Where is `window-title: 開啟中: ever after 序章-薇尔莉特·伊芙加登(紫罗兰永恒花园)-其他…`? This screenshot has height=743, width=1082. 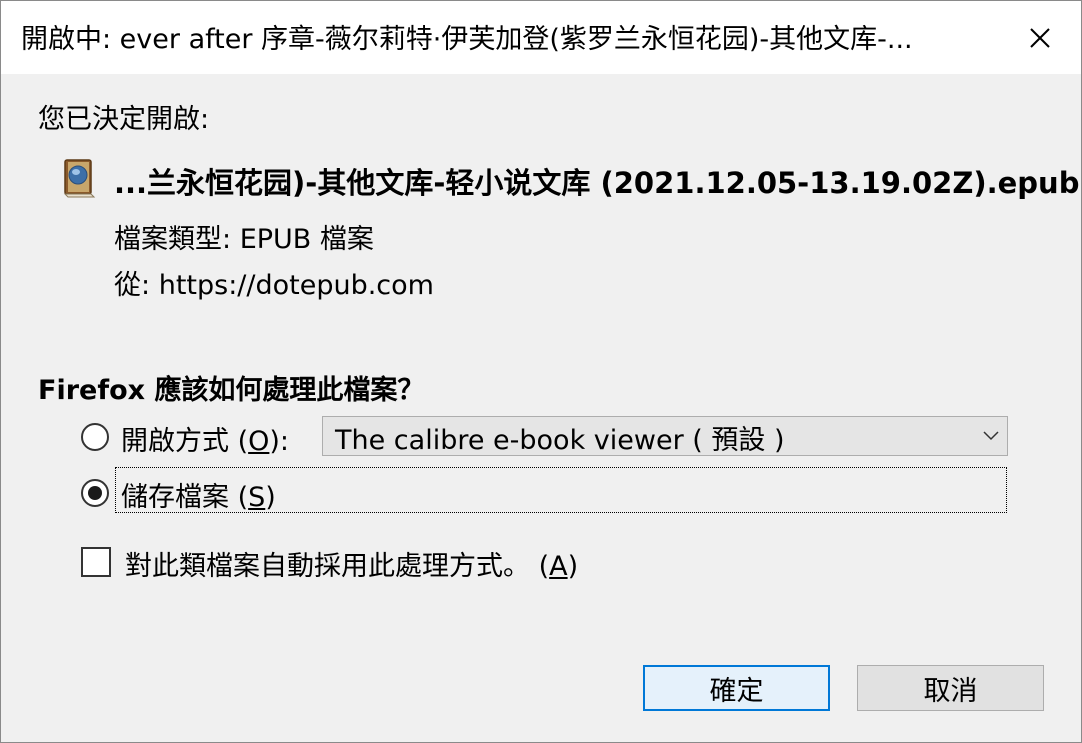
window-title: 開啟中: ever after 序章-薇尔莉特·伊芙加登(紫罗兰永恒花园)-其他… is located at coordinates (467, 39).